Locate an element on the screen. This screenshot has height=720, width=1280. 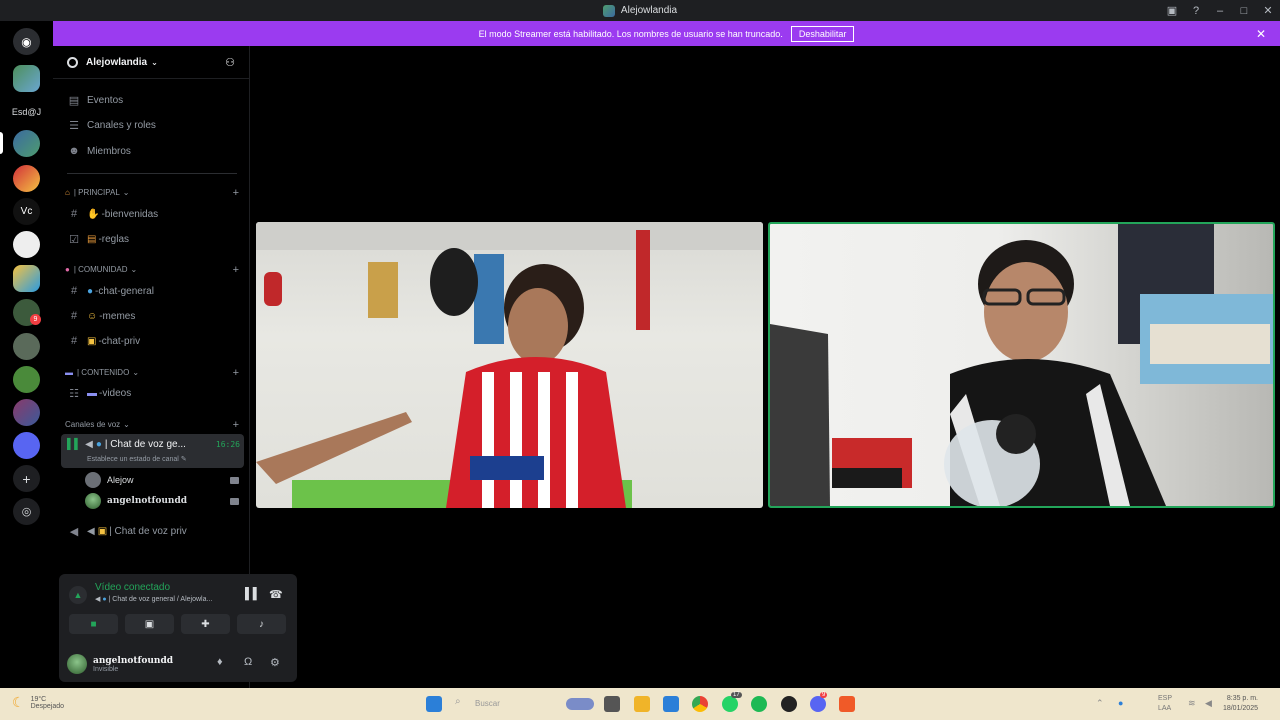
server-icon-alejowlandia is located at coordinates (26, 143).